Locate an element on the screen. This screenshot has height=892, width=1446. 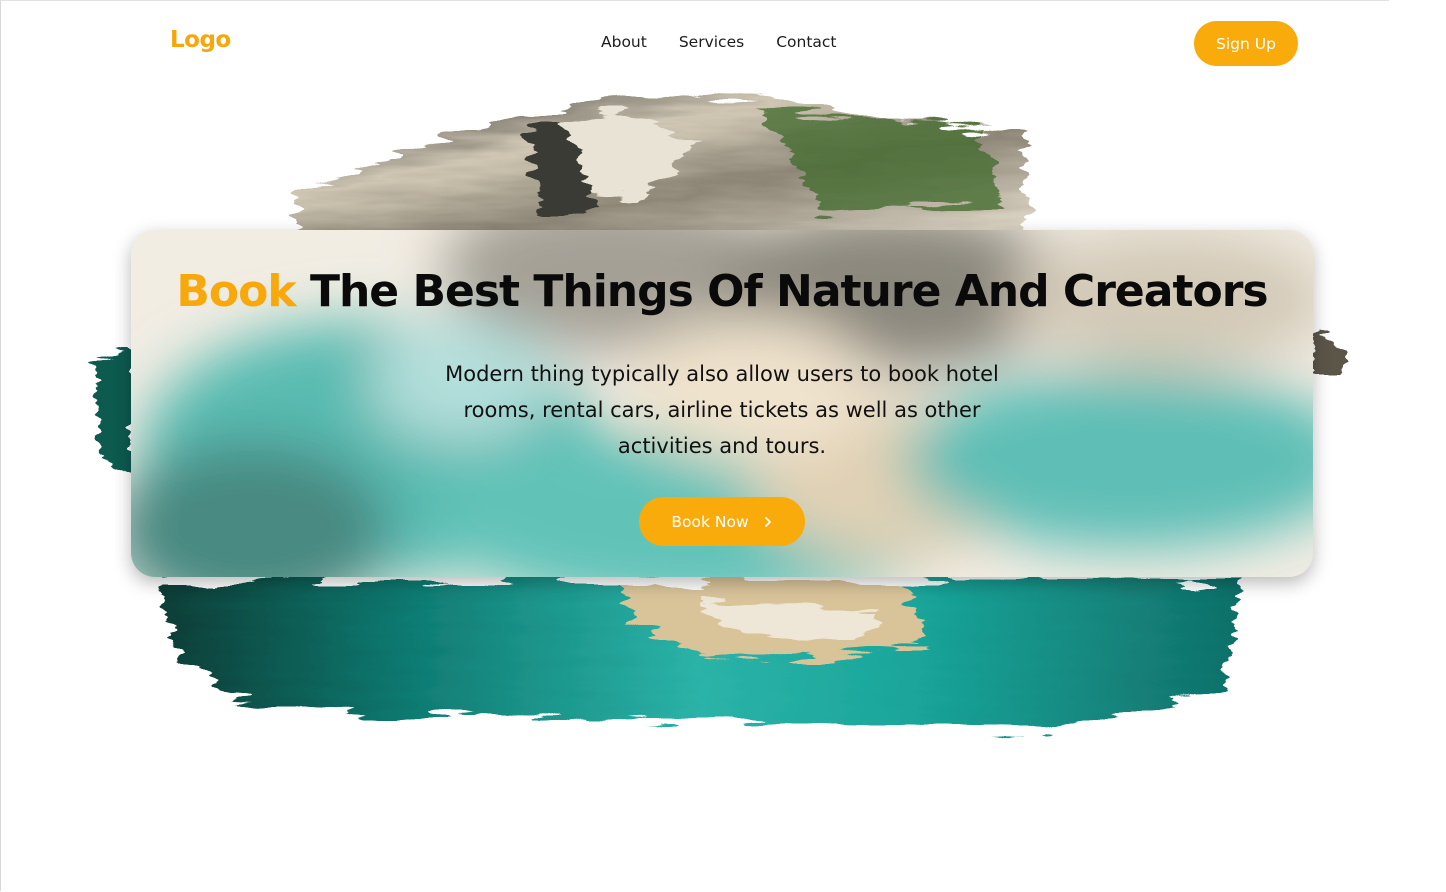
chevron-right-icon is located at coordinates (767, 521).